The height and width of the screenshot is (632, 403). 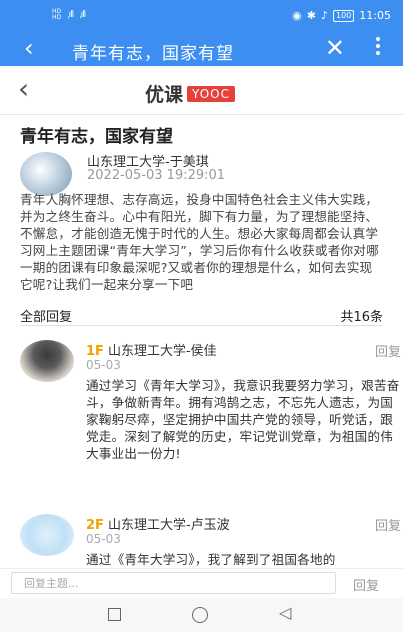 What do you see at coordinates (151, 351) in the screenshot?
I see `reply-floor: 1F 山东理工大学-侯佳` at bounding box center [151, 351].